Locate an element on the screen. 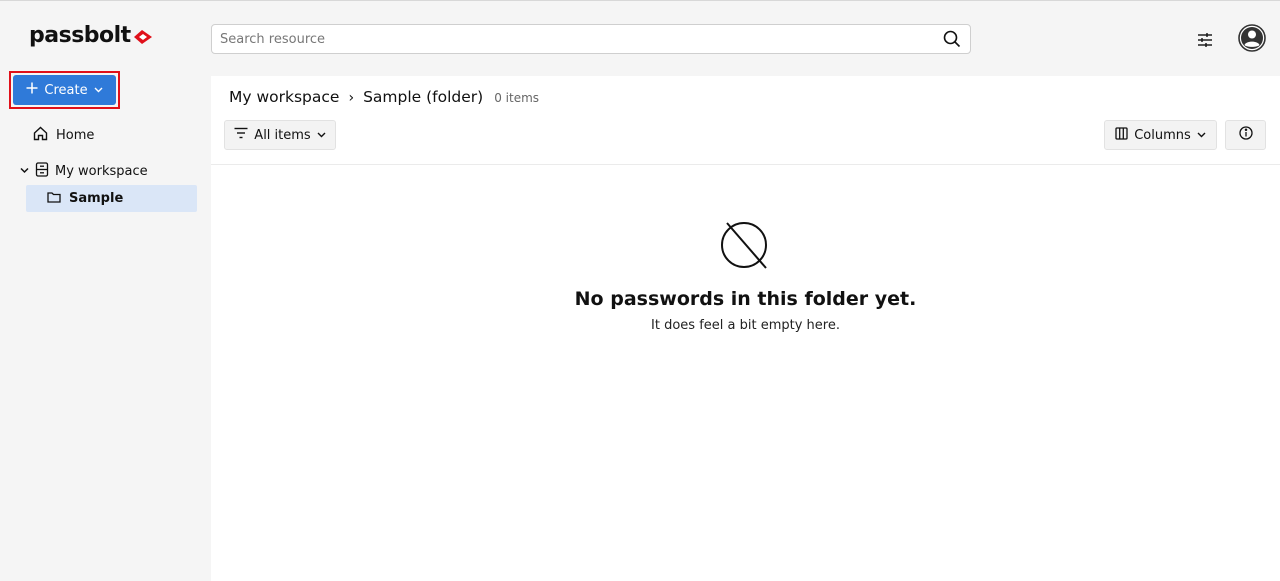  sidebar-item-my-workspace: My workspace is located at coordinates (84, 171).